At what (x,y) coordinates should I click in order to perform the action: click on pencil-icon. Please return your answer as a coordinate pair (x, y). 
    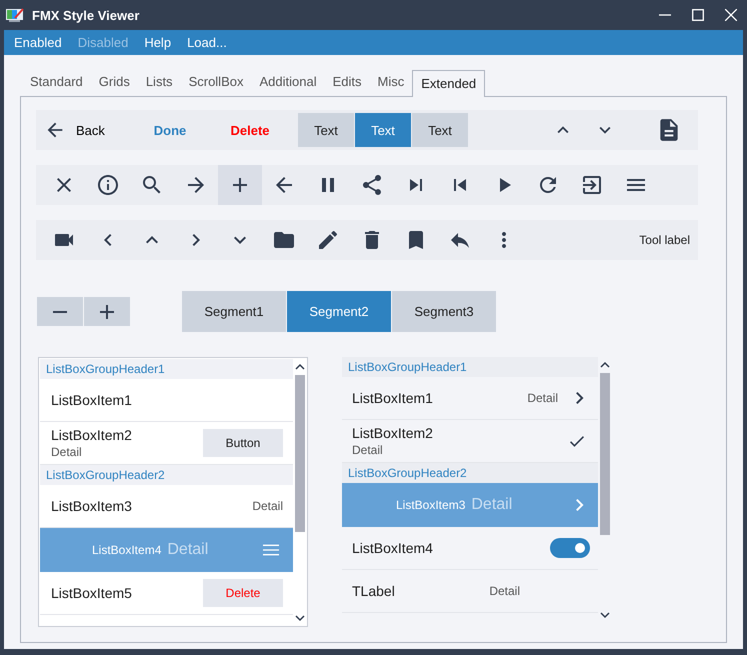
    Looking at the image, I should click on (328, 240).